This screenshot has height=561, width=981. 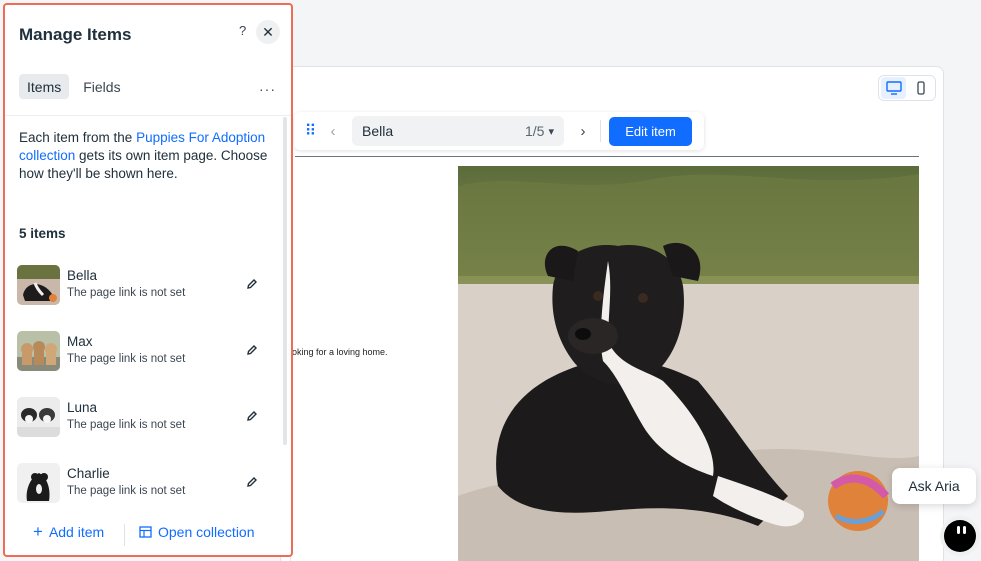 I want to click on desktop-view-button, so click(x=893, y=88).